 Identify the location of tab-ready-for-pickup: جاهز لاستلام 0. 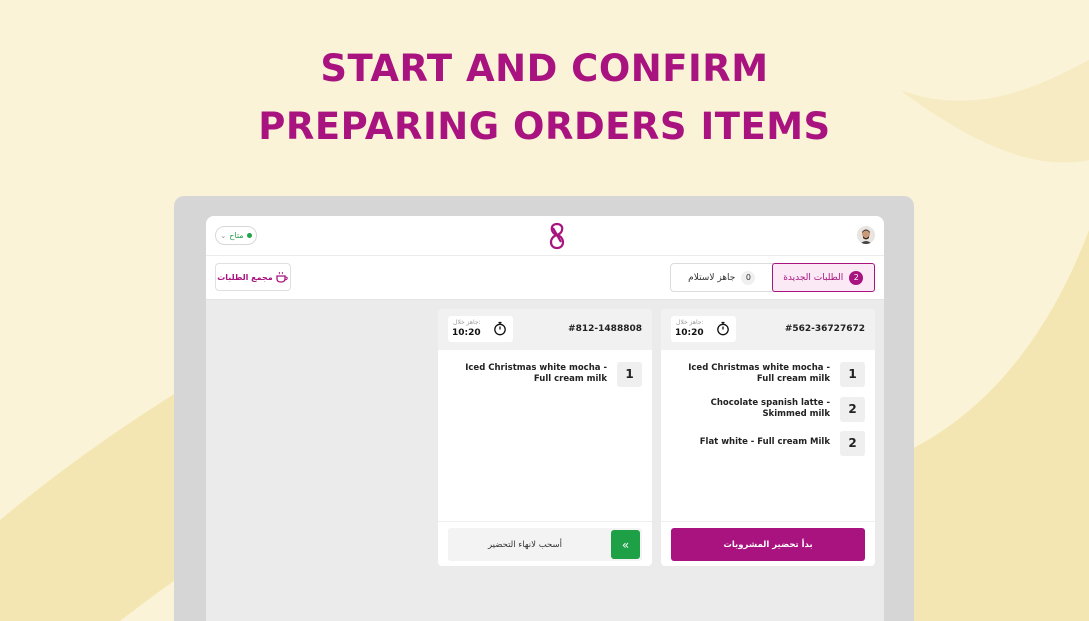
(722, 277).